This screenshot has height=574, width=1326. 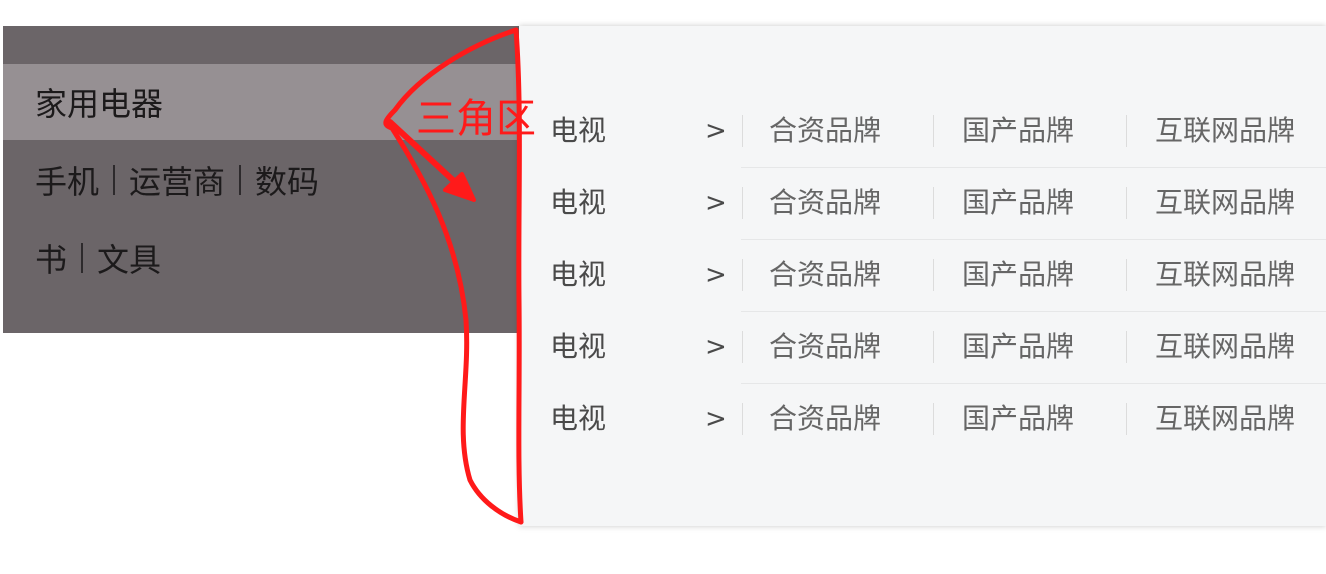 I want to click on category-label: 书, so click(x=51, y=260).